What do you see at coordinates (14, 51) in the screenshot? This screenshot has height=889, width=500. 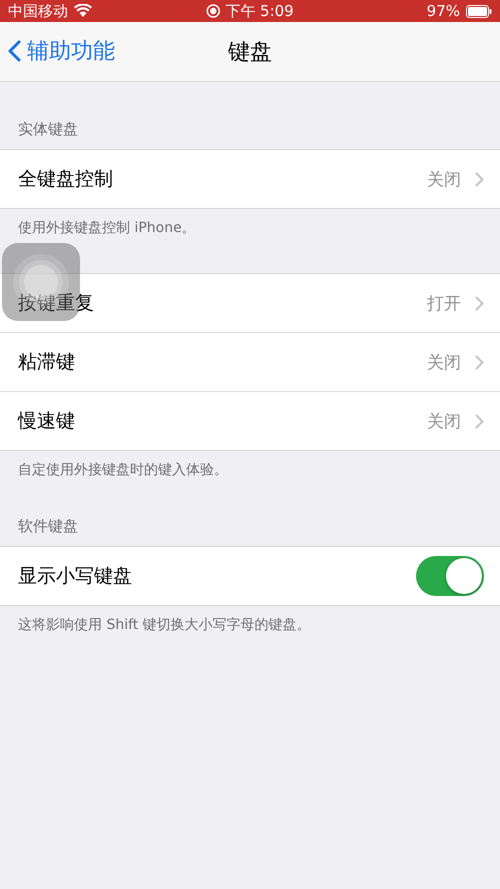 I see `back-chevron-icon` at bounding box center [14, 51].